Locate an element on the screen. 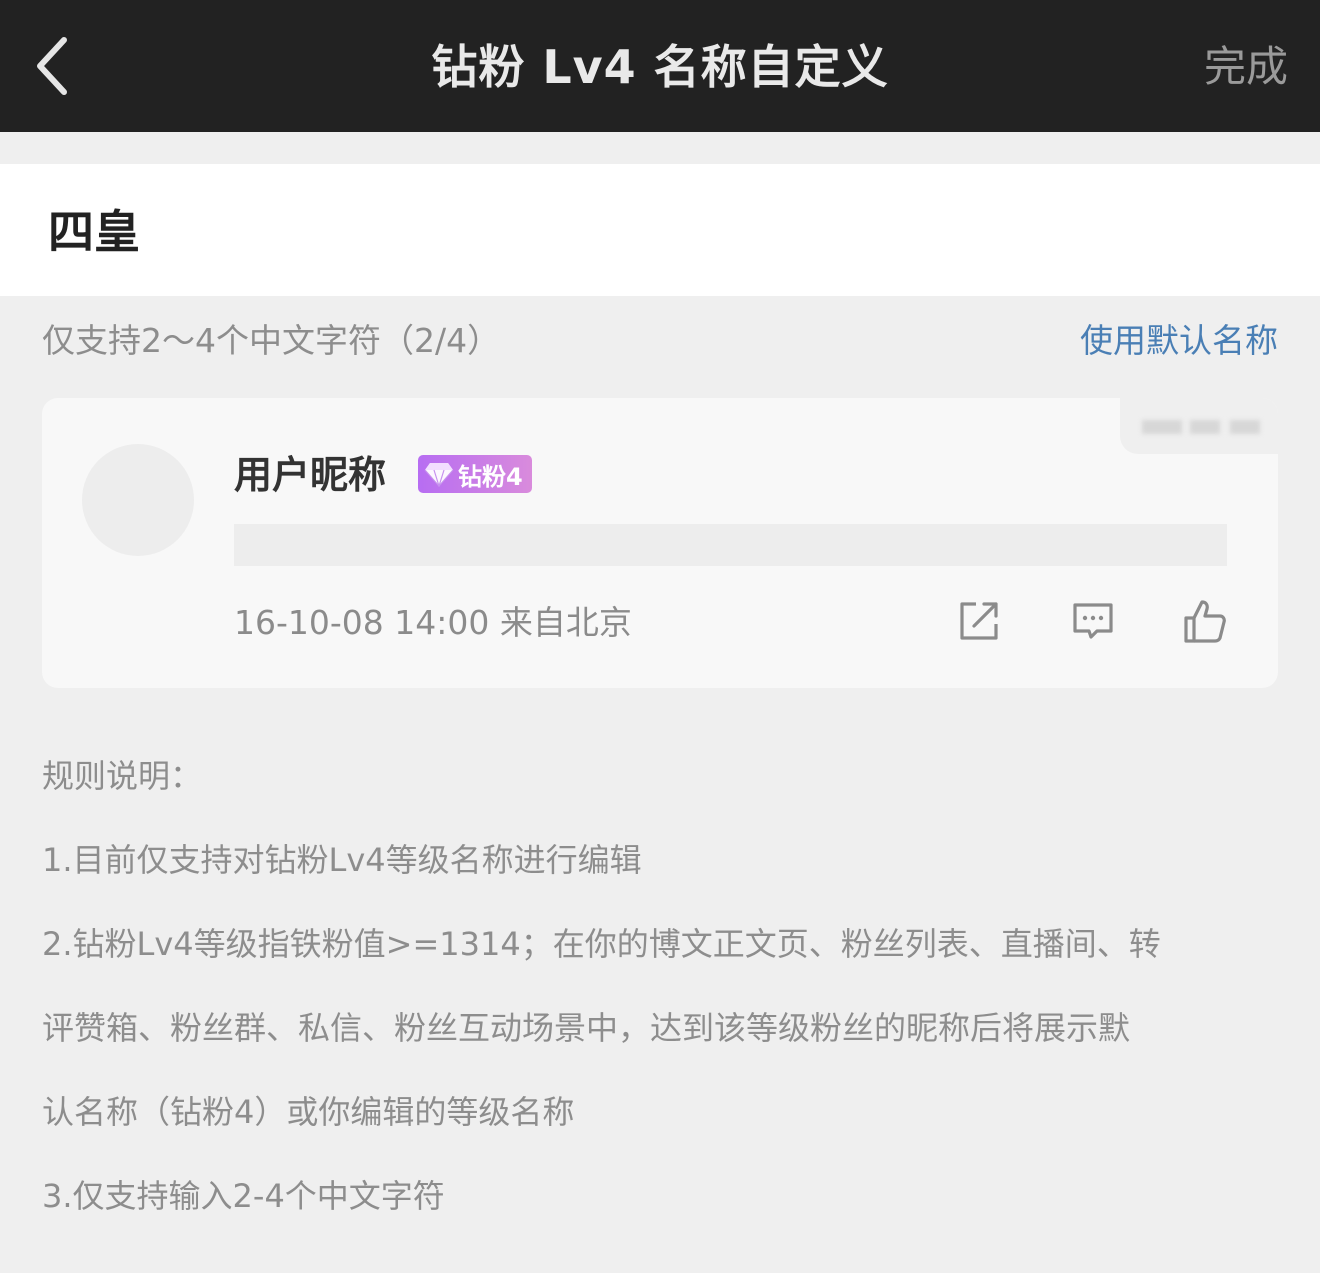  comment-button is located at coordinates (1093, 621).